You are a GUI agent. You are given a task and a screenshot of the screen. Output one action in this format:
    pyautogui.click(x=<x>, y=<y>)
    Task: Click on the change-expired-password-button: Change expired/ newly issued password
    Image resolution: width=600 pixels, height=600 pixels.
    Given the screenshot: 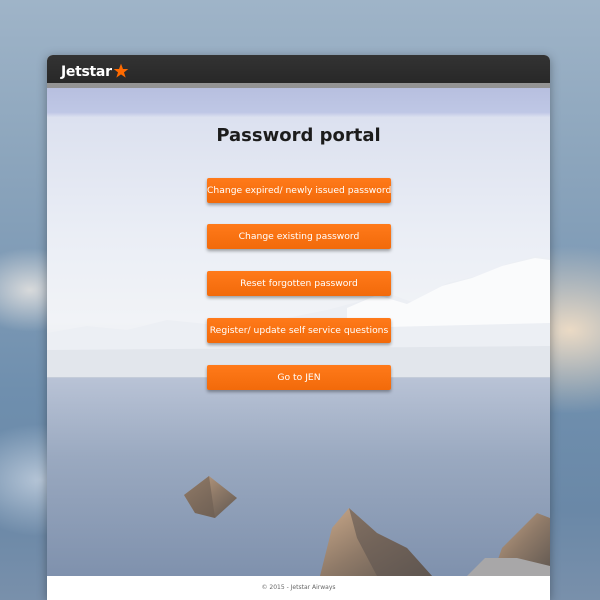 What is the action you would take?
    pyautogui.click(x=299, y=190)
    